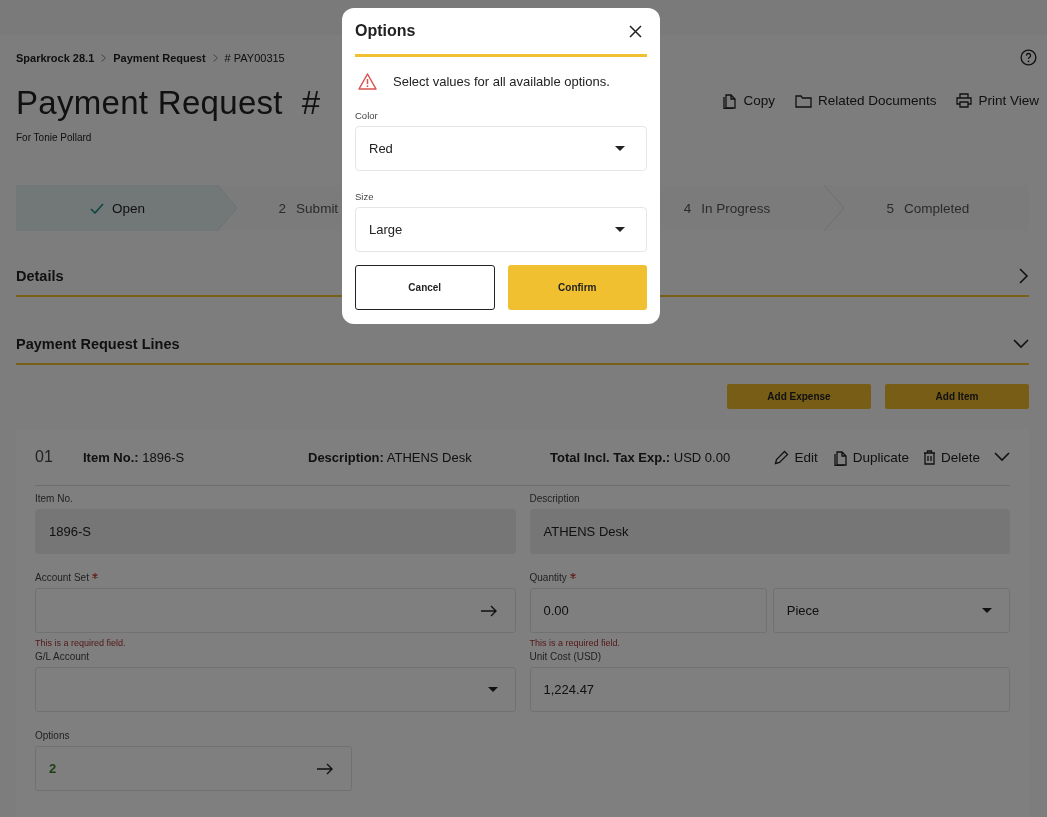 The width and height of the screenshot is (1047, 817). Describe the element at coordinates (1028, 57) in the screenshot. I see `help-icon` at that location.